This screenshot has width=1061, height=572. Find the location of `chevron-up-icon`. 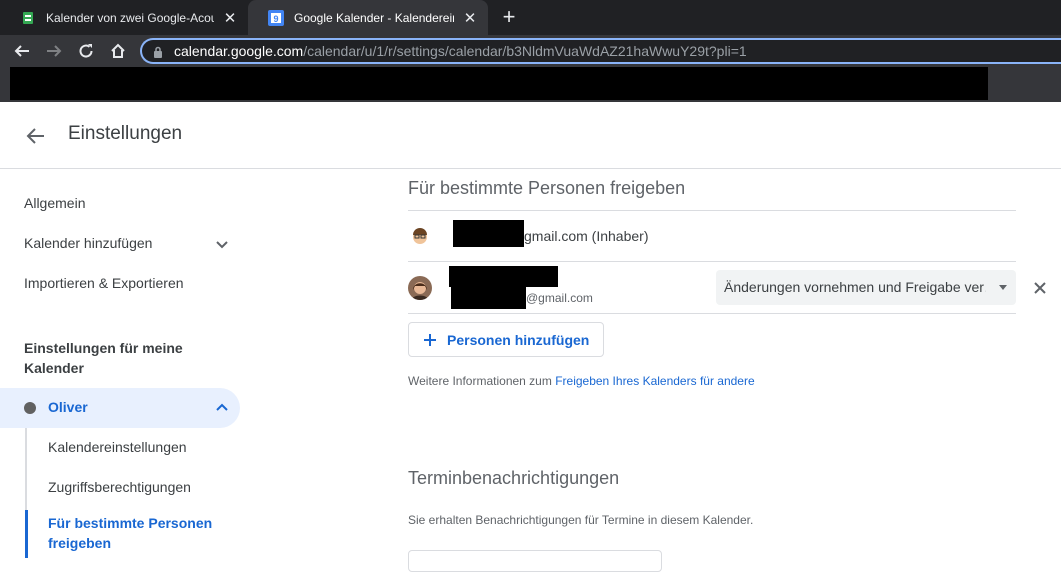

chevron-up-icon is located at coordinates (222, 408).